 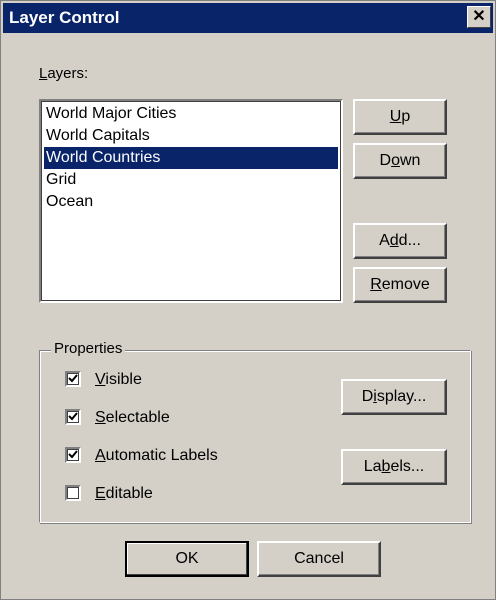 I want to click on selectable-checkbox, so click(x=73, y=417).